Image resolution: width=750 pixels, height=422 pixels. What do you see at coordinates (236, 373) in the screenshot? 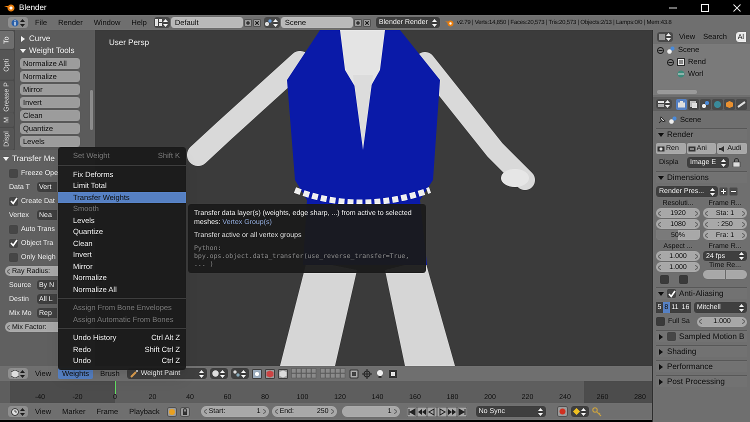
I see `dots-icon` at bounding box center [236, 373].